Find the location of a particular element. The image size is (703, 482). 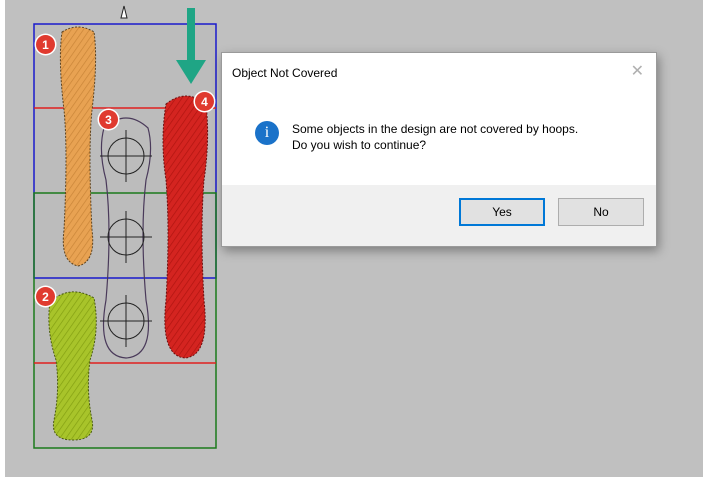

no-button: No is located at coordinates (601, 212).